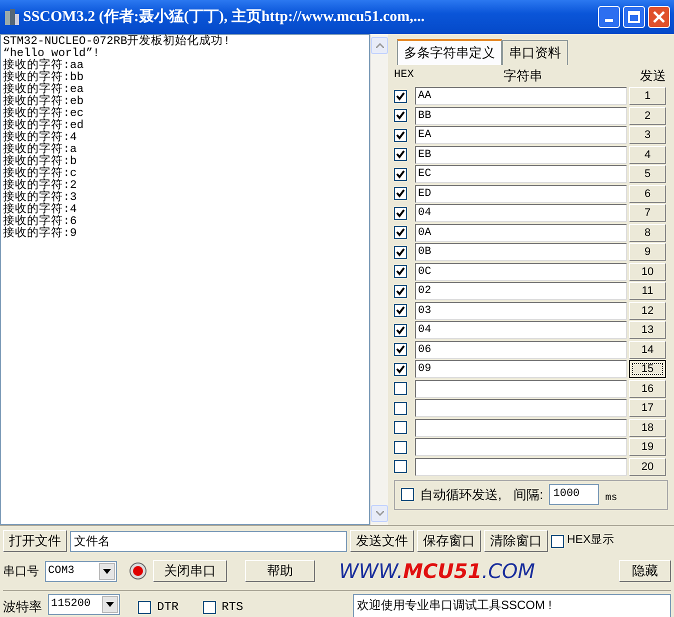 The height and width of the screenshot is (617, 674). Describe the element at coordinates (647, 252) in the screenshot. I see `send-button: 9` at that location.